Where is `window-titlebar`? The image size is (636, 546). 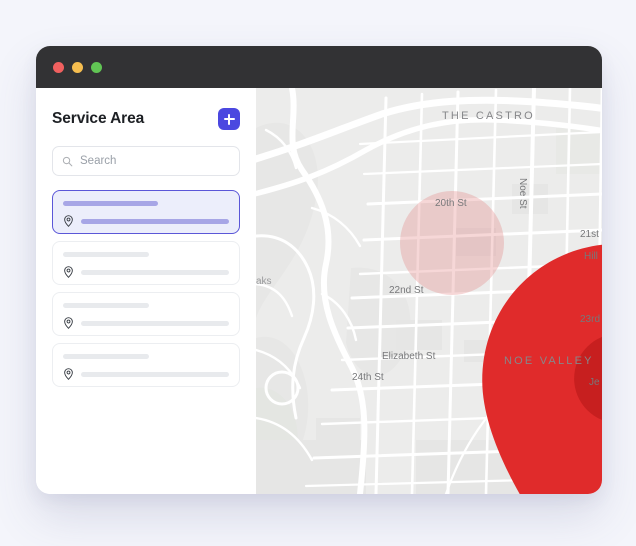
window-titlebar is located at coordinates (319, 67).